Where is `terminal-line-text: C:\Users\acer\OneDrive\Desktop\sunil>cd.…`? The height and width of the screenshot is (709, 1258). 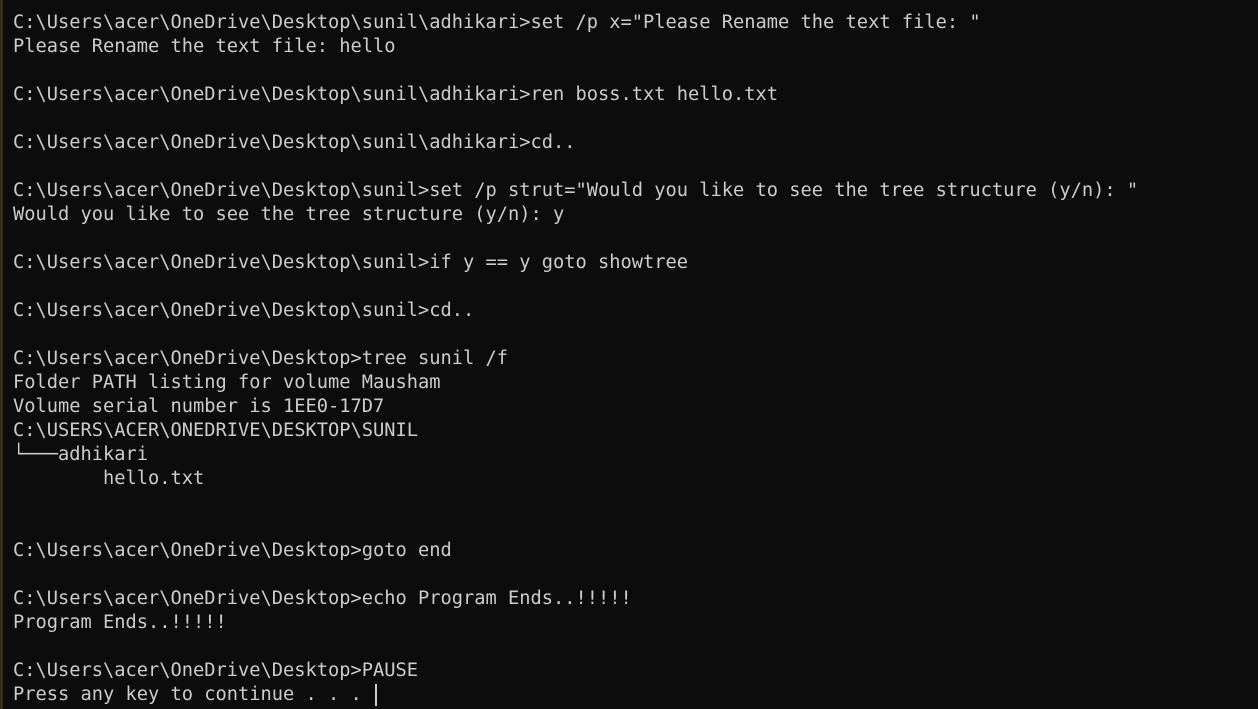 terminal-line-text: C:\Users\acer\OneDrive\Desktop\sunil>cd.… is located at coordinates (244, 310).